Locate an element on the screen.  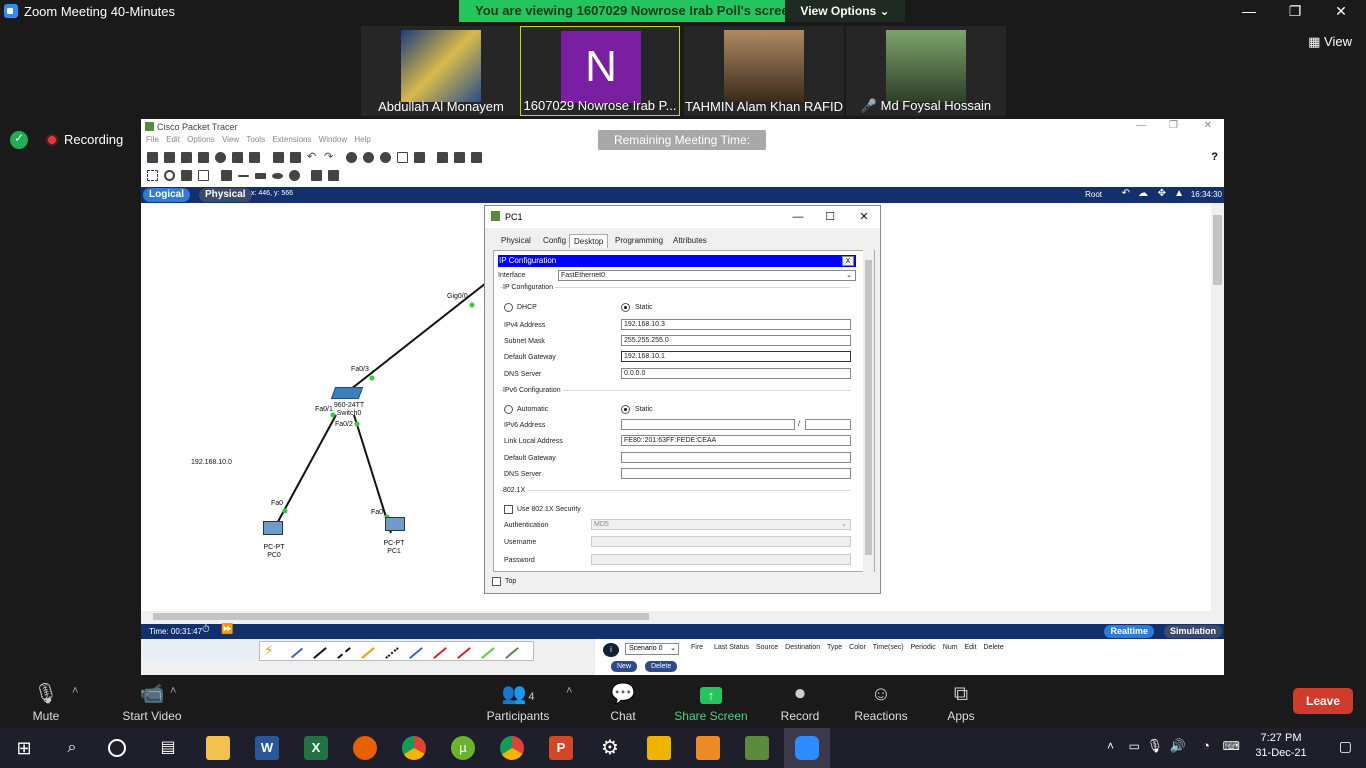
workspace-vertical-scrollbar is located at coordinates (1217, 407).